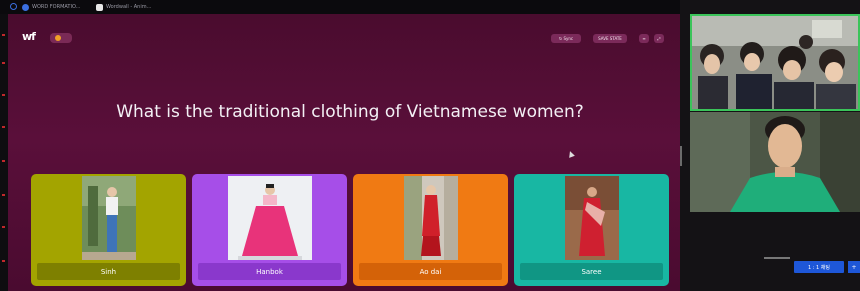 This screenshot has height=291, width=860. I want to click on answer-card-saree: Saree, so click(591, 230).